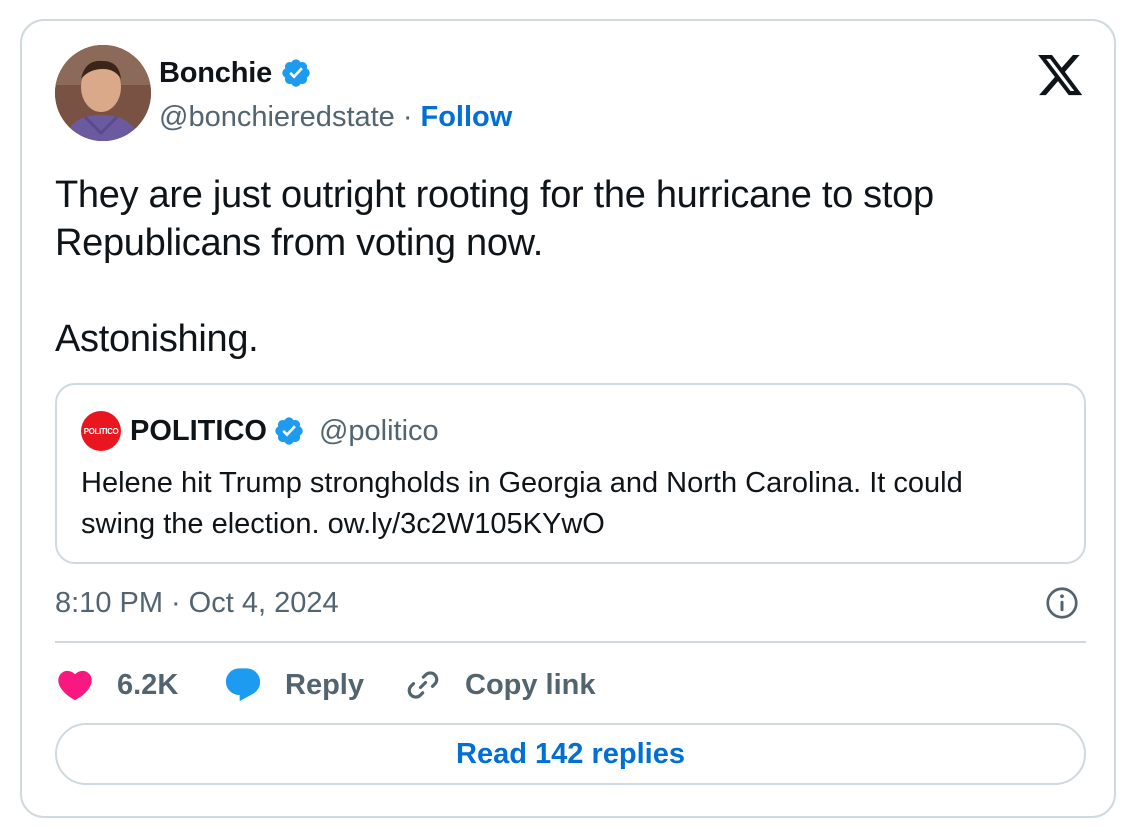  What do you see at coordinates (148, 684) in the screenshot?
I see `like-count: 6.2K` at bounding box center [148, 684].